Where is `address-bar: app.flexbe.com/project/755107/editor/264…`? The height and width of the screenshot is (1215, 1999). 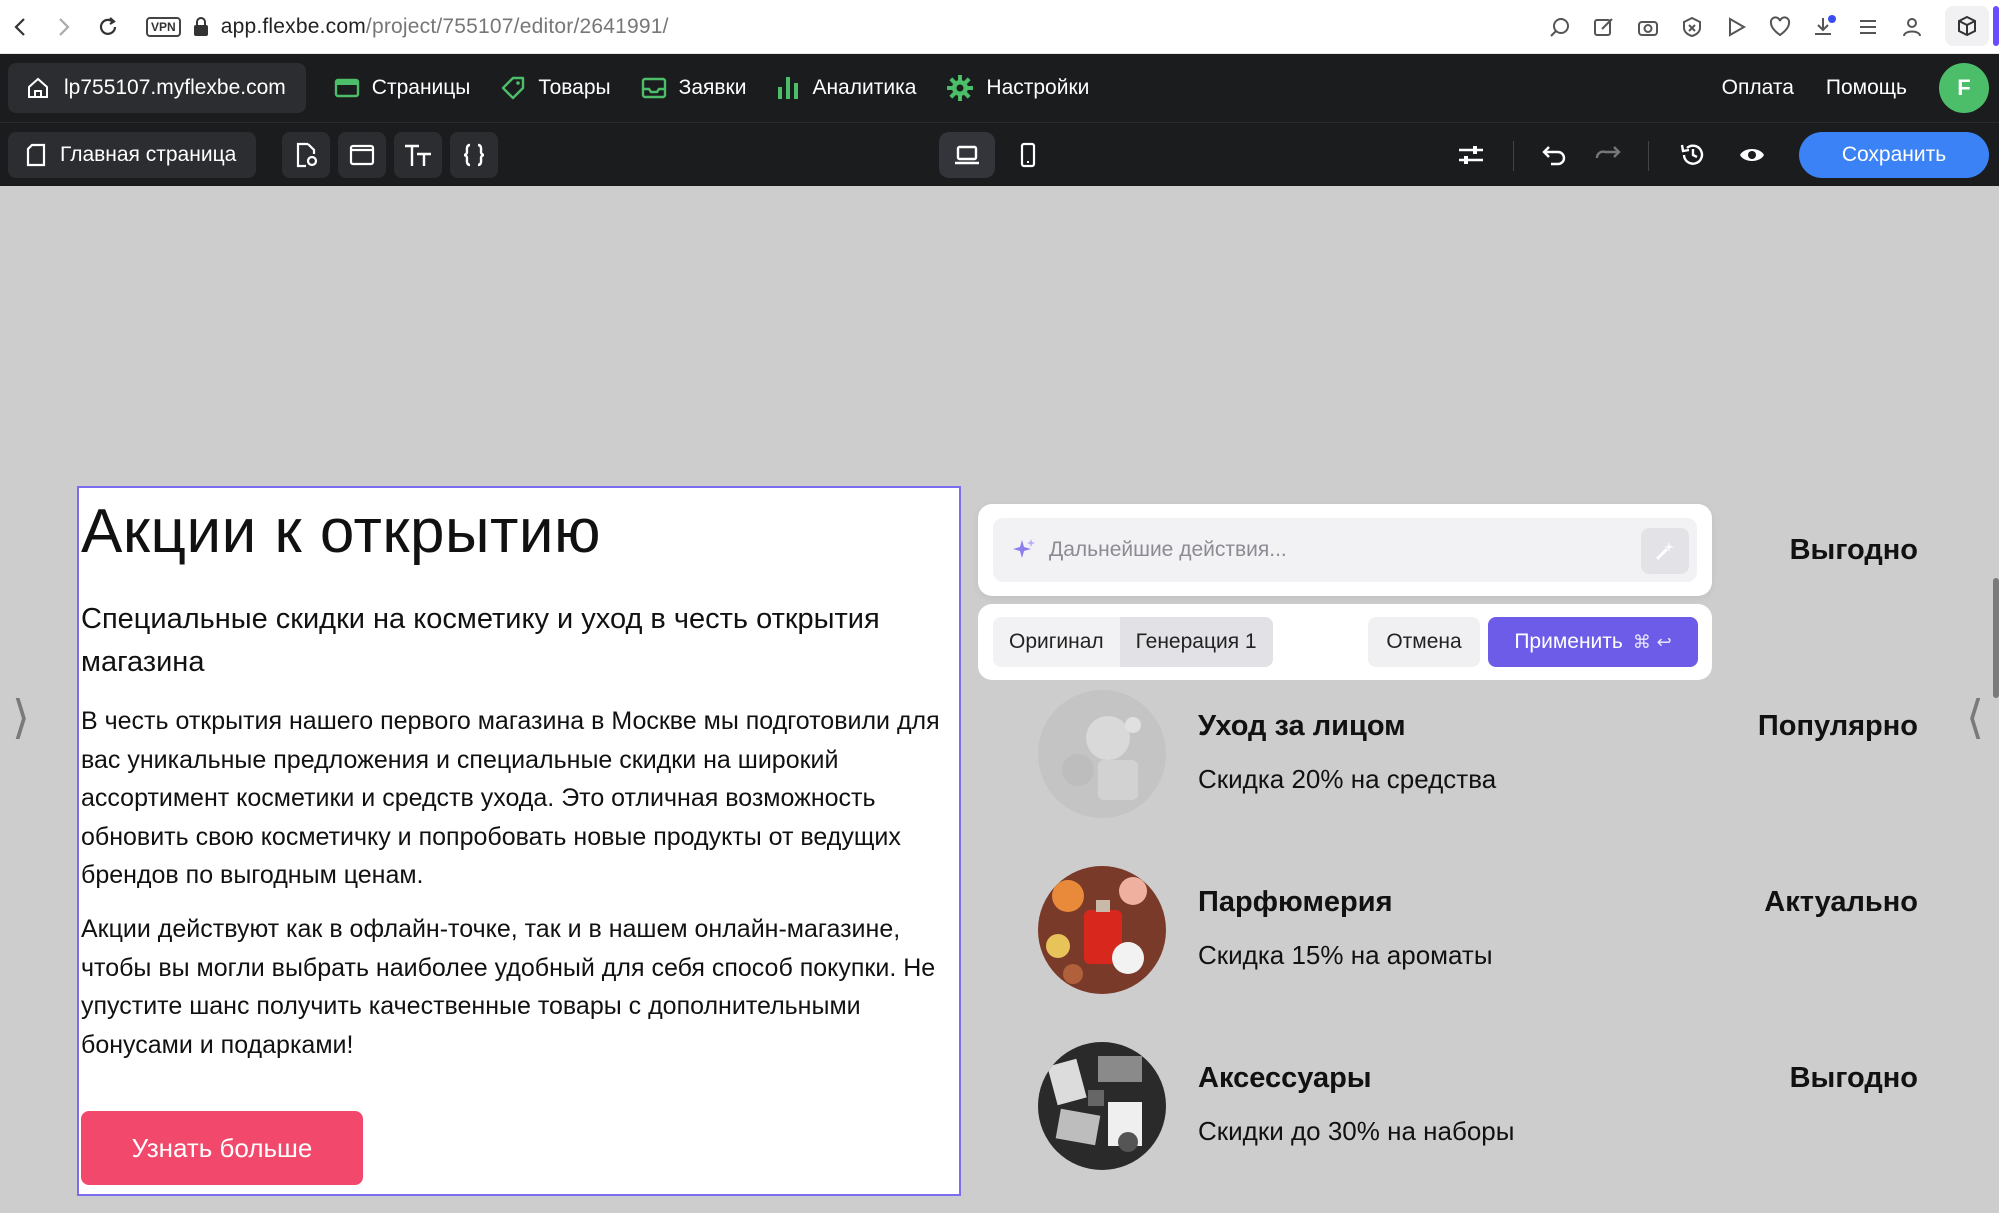
address-bar: app.flexbe.com/project/755107/editor/264… is located at coordinates (445, 27).